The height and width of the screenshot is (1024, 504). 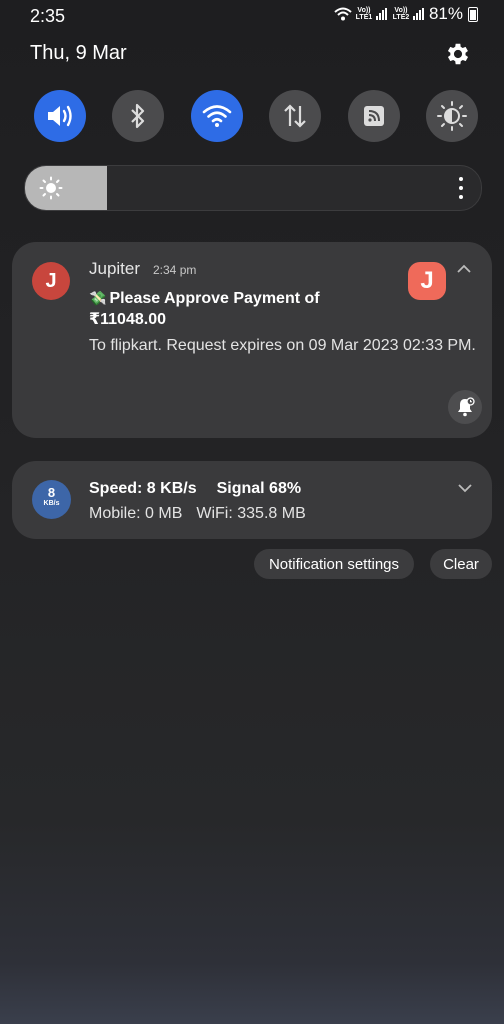 I want to click on speed-icon-value: 8, so click(x=51, y=492).